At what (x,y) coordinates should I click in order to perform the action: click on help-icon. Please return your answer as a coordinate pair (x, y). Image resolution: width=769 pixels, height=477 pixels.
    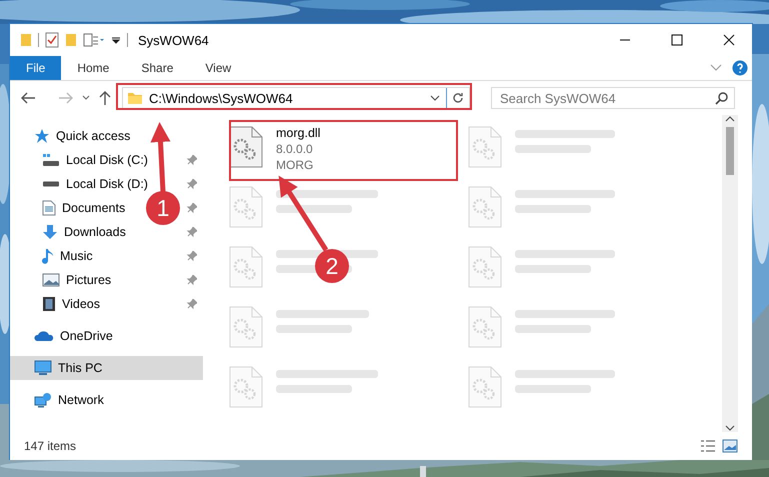
    Looking at the image, I should click on (740, 68).